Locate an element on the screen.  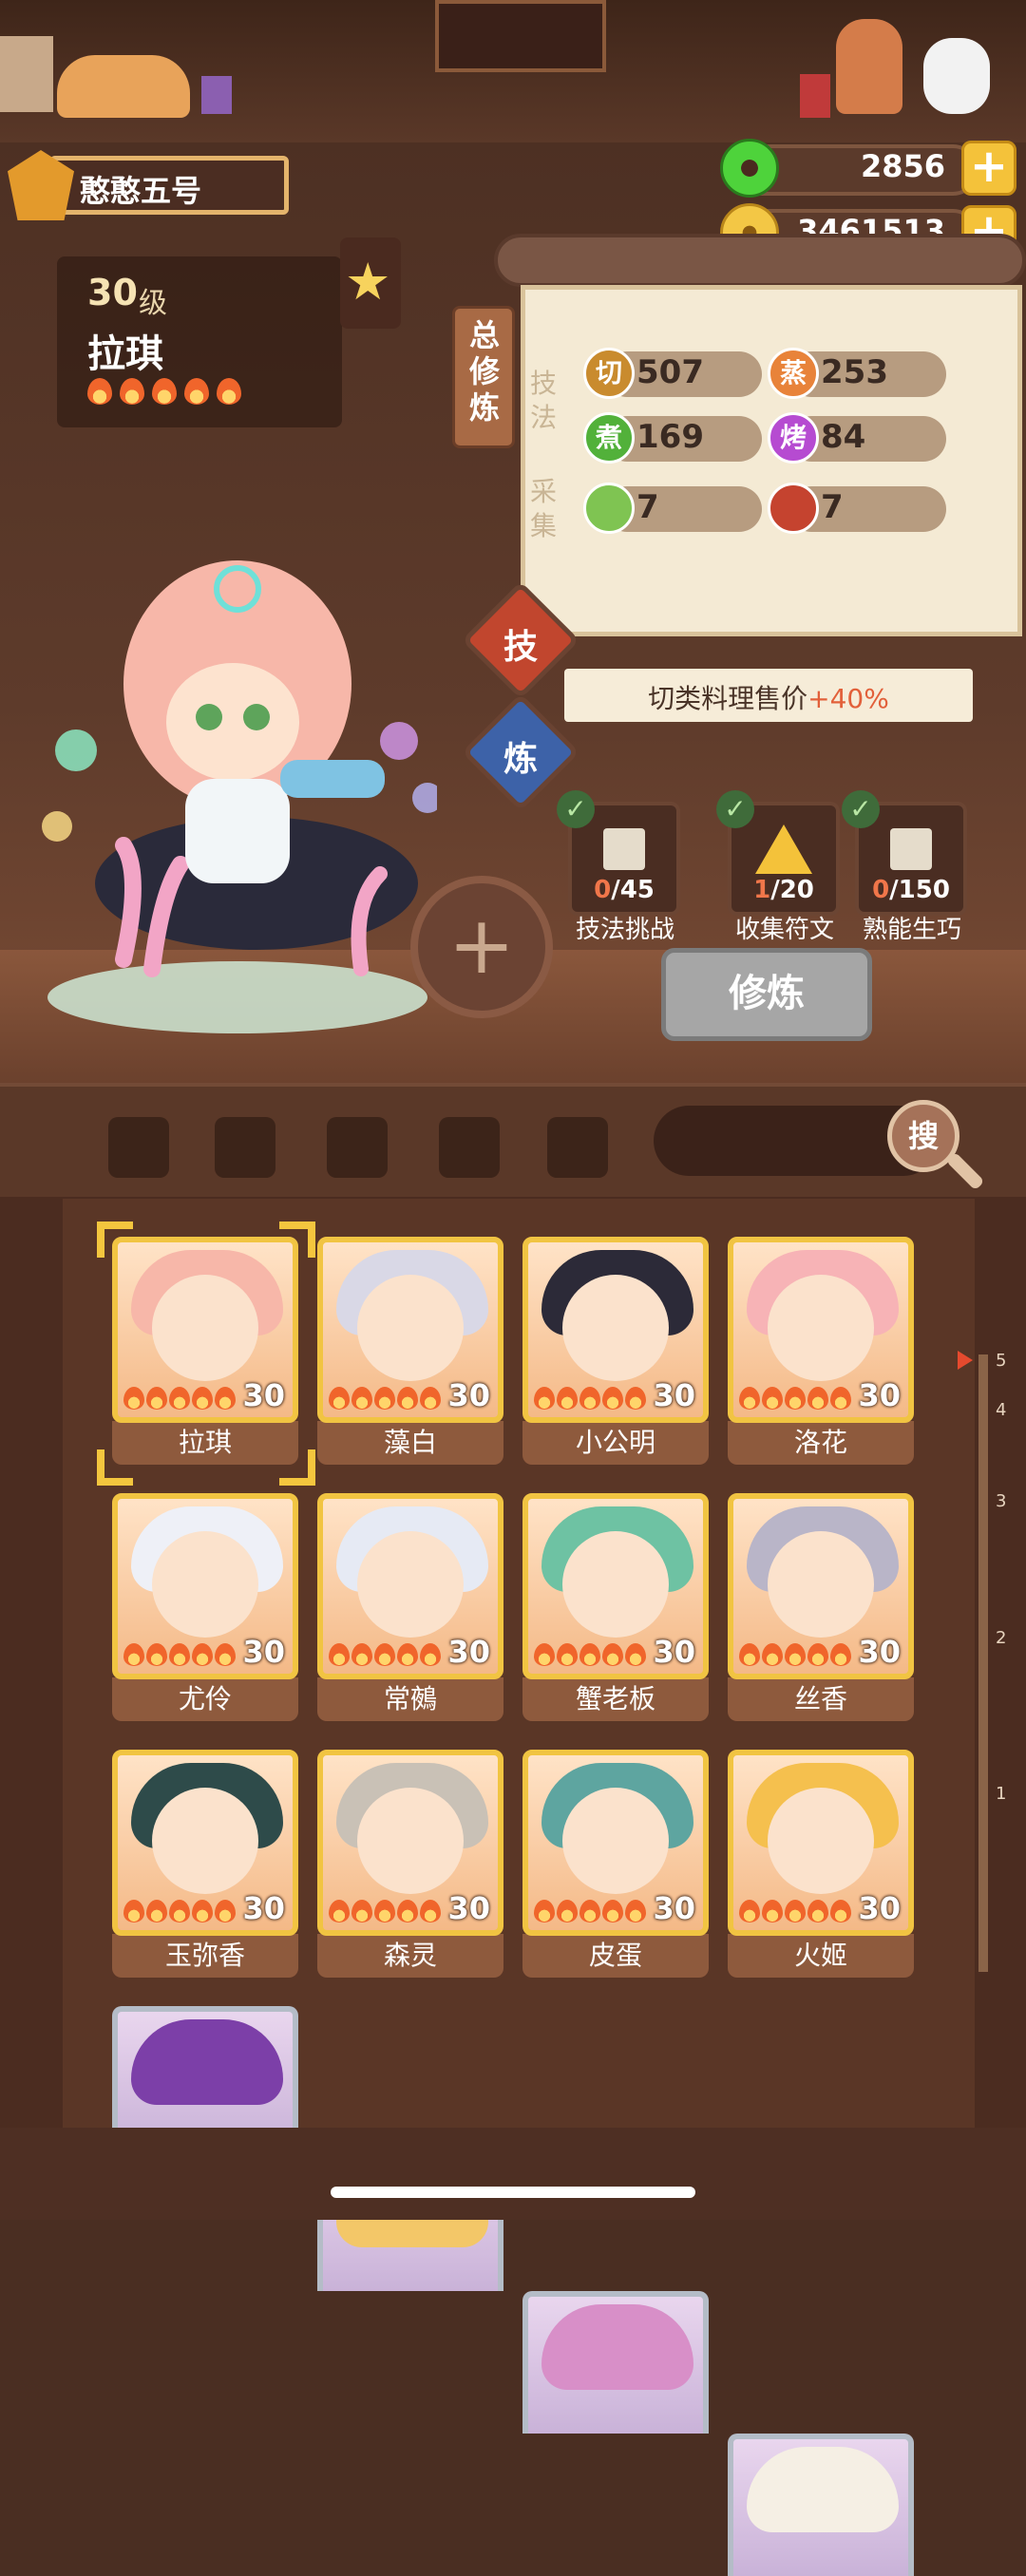
bonus-text: 切类料理售价+40% is located at coordinates (768, 697).